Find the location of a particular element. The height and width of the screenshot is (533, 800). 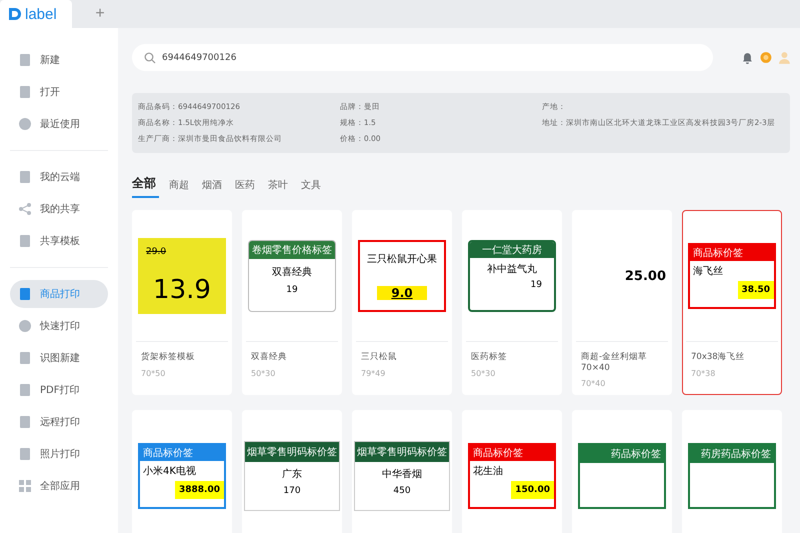

category-tab: 医药 is located at coordinates (246, 188).